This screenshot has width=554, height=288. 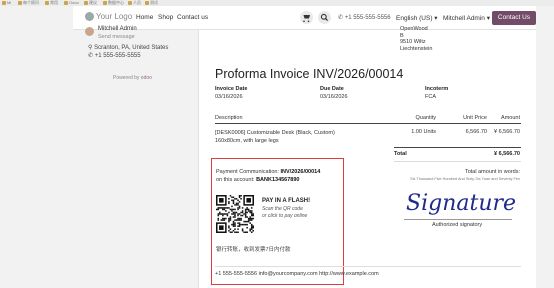 What do you see at coordinates (475, 118) in the screenshot?
I see `column-header-unit-price: Unit Price` at bounding box center [475, 118].